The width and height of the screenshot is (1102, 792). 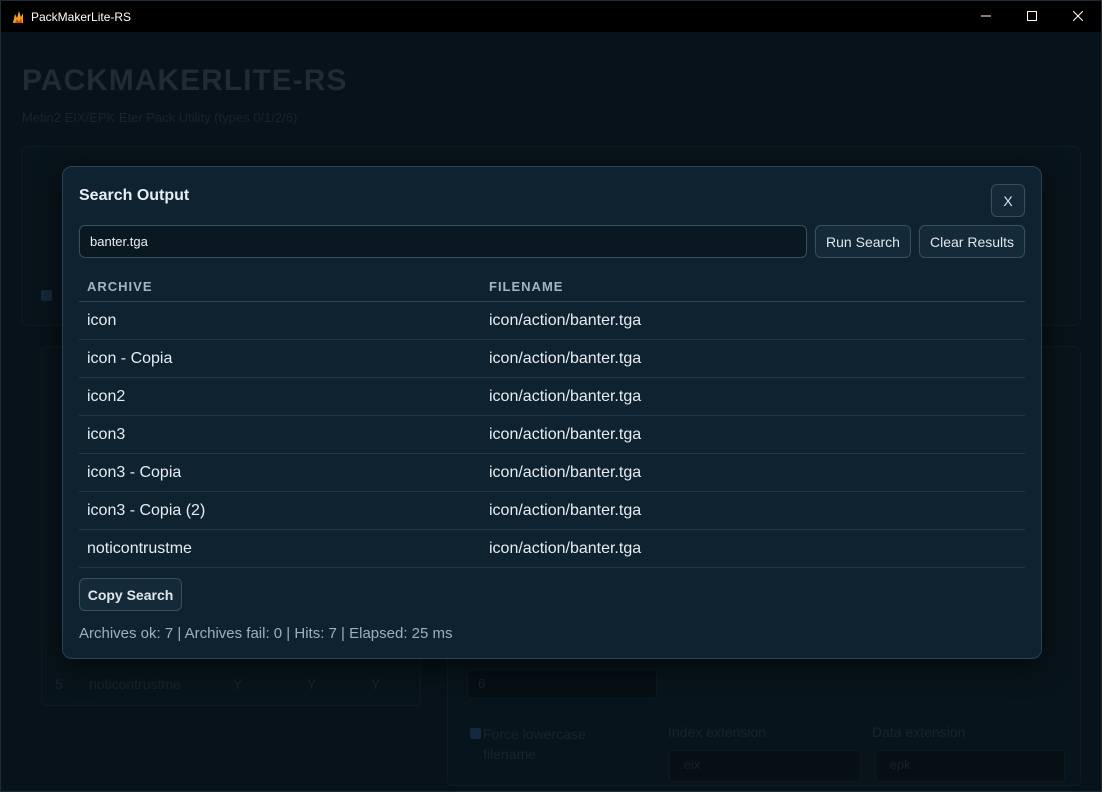 I want to click on table-row: icon3 - Copia icon/action/banter.tga, so click(x=552, y=473).